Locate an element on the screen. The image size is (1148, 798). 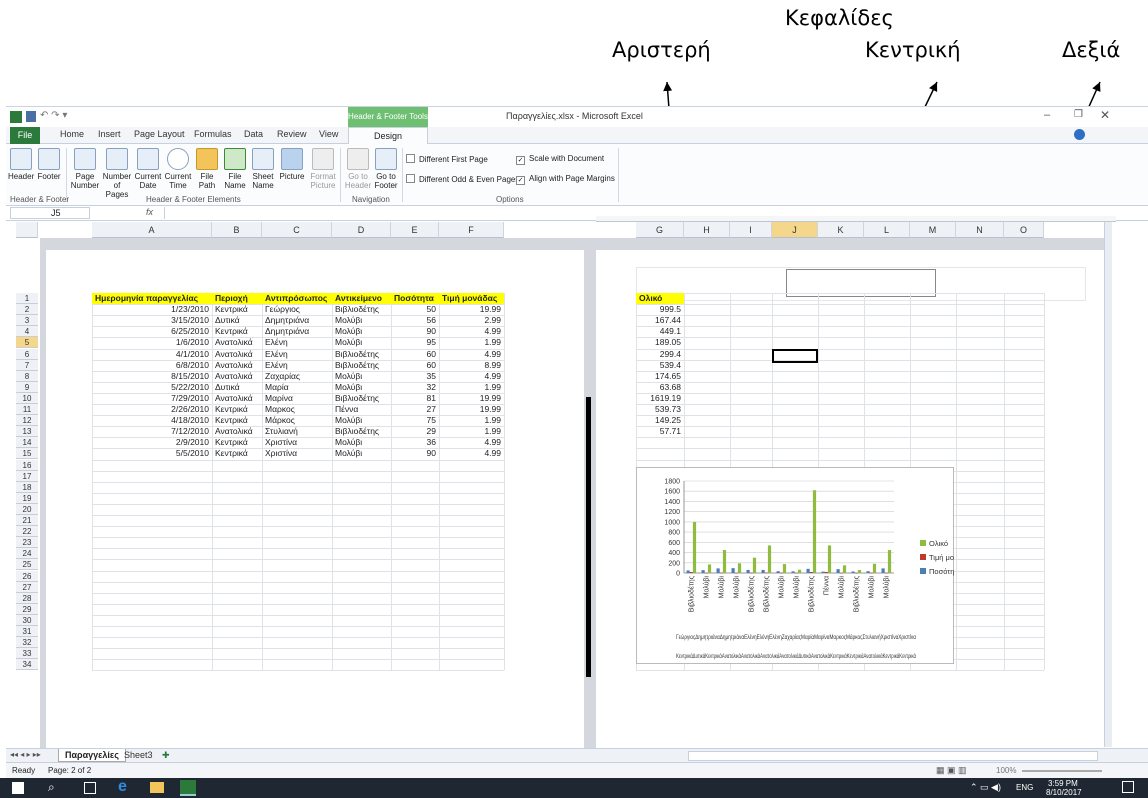
row-header-26: 26 is located at coordinates (27, 576).